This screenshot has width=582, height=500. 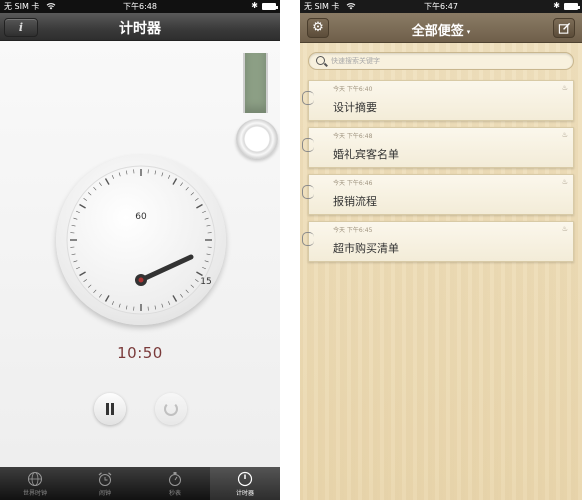 What do you see at coordinates (174, 493) in the screenshot?
I see `tab-label: 秒表` at bounding box center [174, 493].